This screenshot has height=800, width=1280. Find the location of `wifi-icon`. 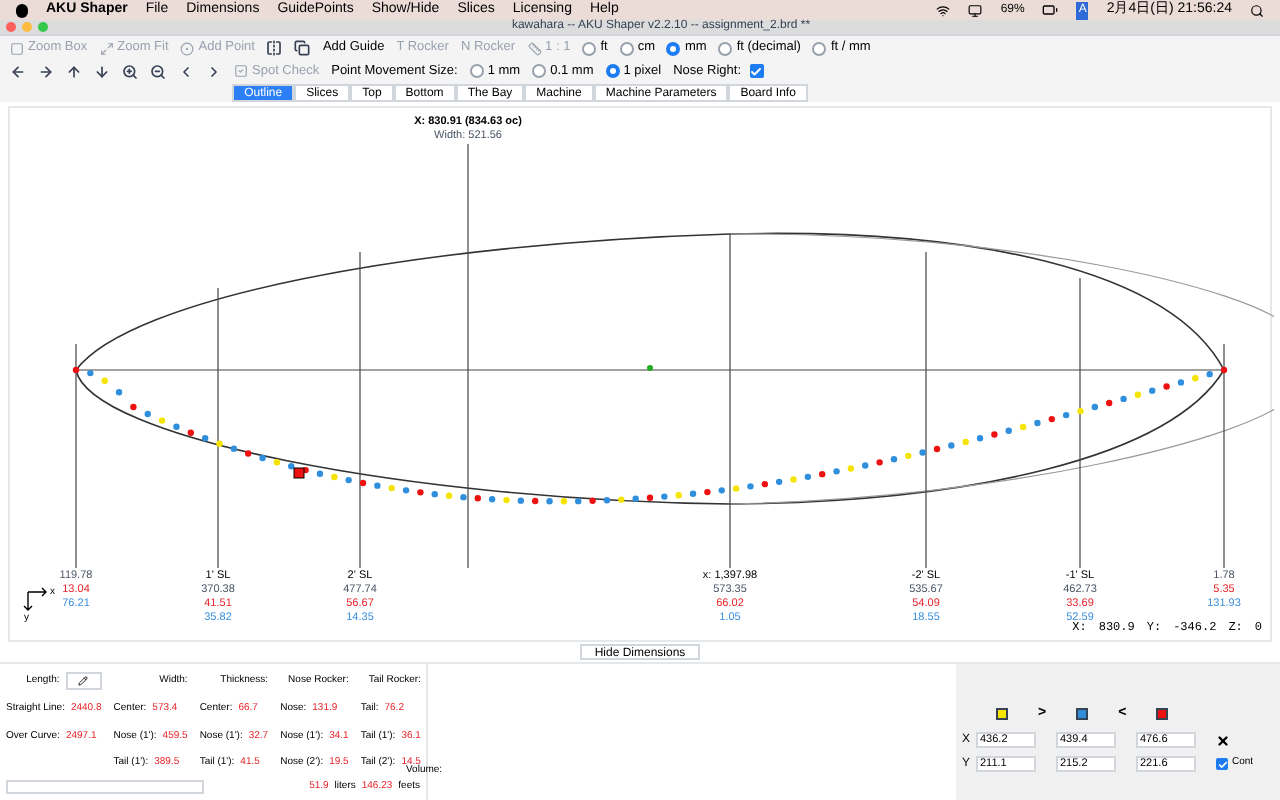

wifi-icon is located at coordinates (943, 10).